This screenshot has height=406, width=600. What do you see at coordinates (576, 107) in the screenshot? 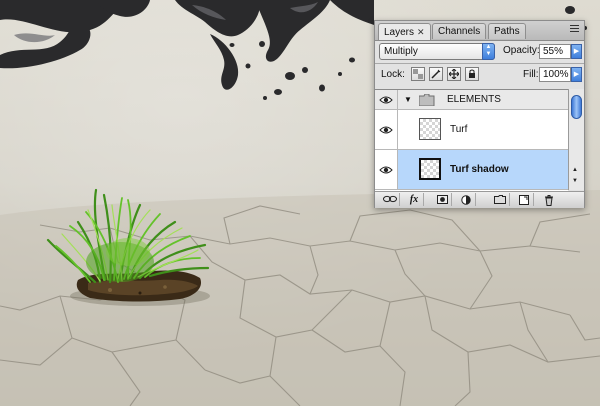
I see `scrollbar-thumb` at bounding box center [576, 107].